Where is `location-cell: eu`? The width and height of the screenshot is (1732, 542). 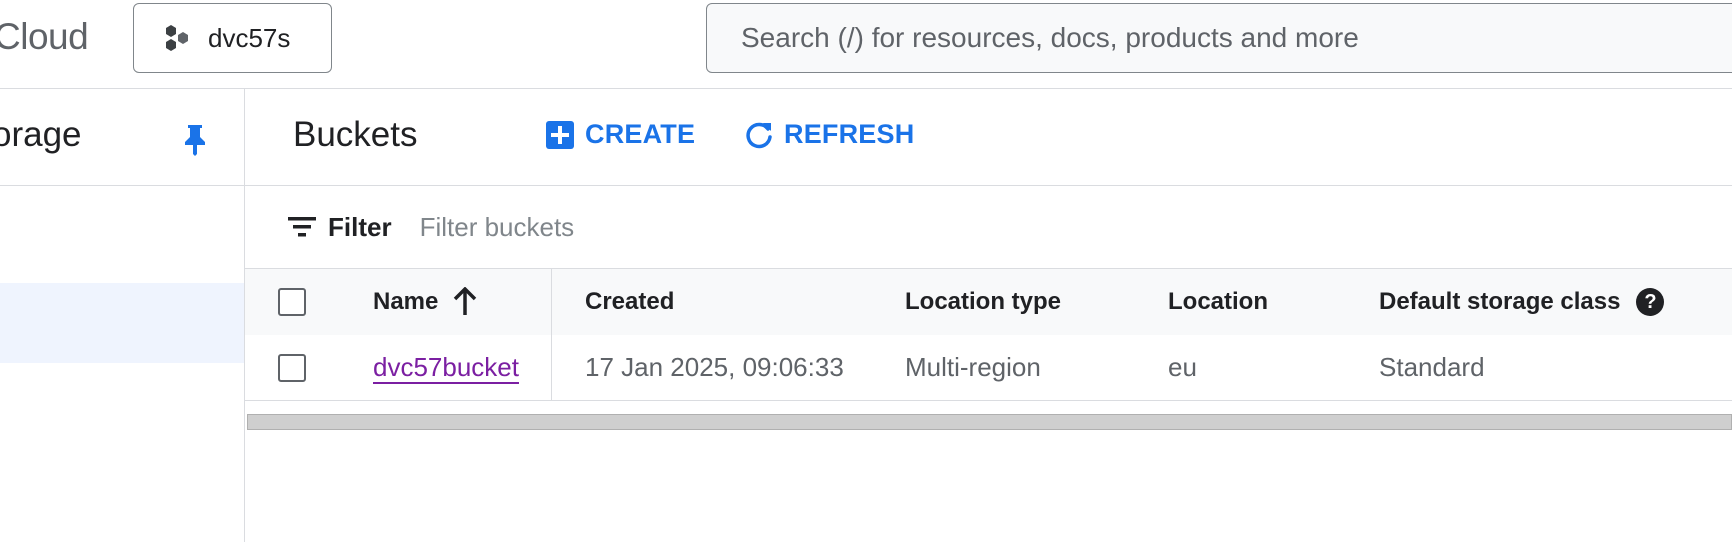 location-cell: eu is located at coordinates (1182, 367).